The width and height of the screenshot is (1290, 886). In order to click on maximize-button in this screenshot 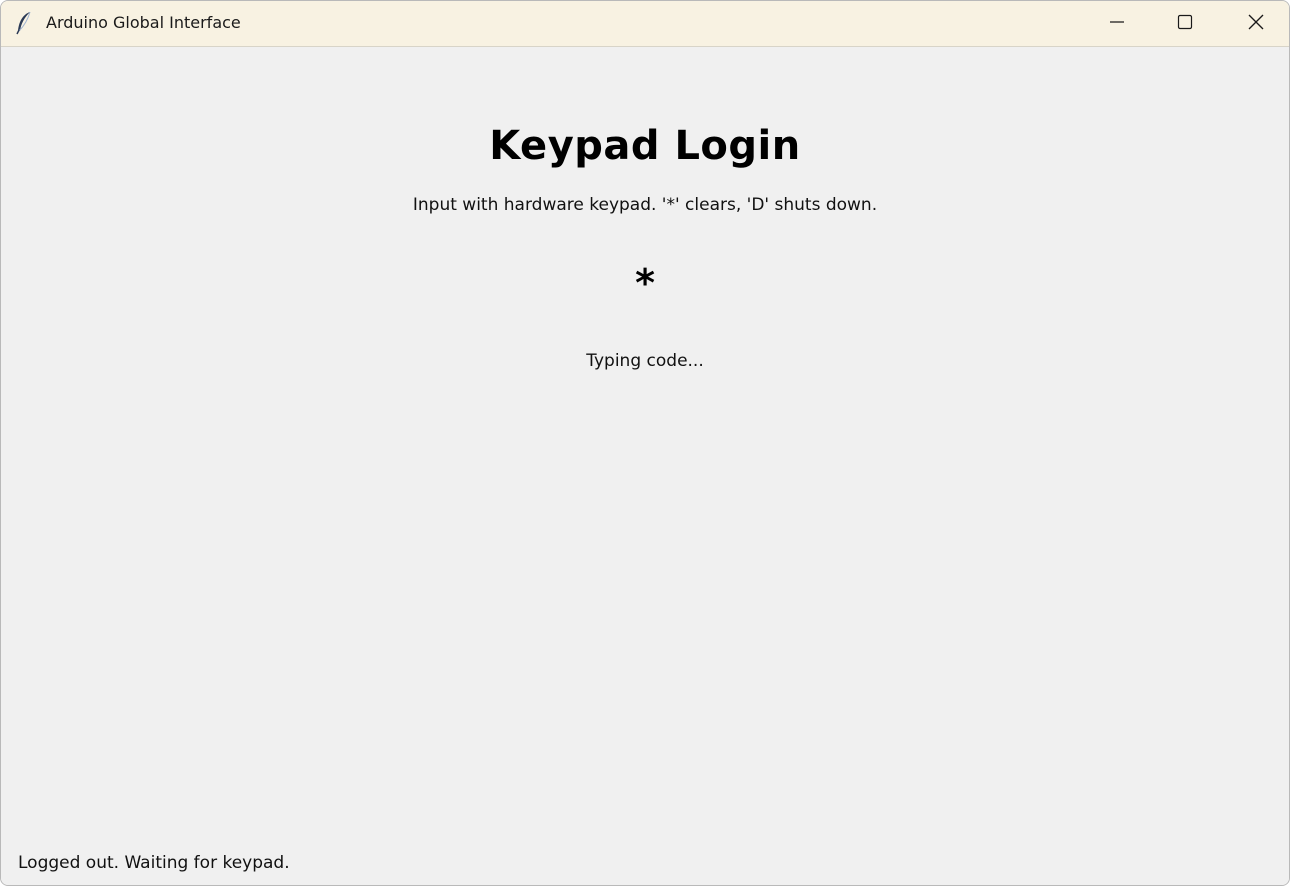, I will do `click(1185, 23)`.